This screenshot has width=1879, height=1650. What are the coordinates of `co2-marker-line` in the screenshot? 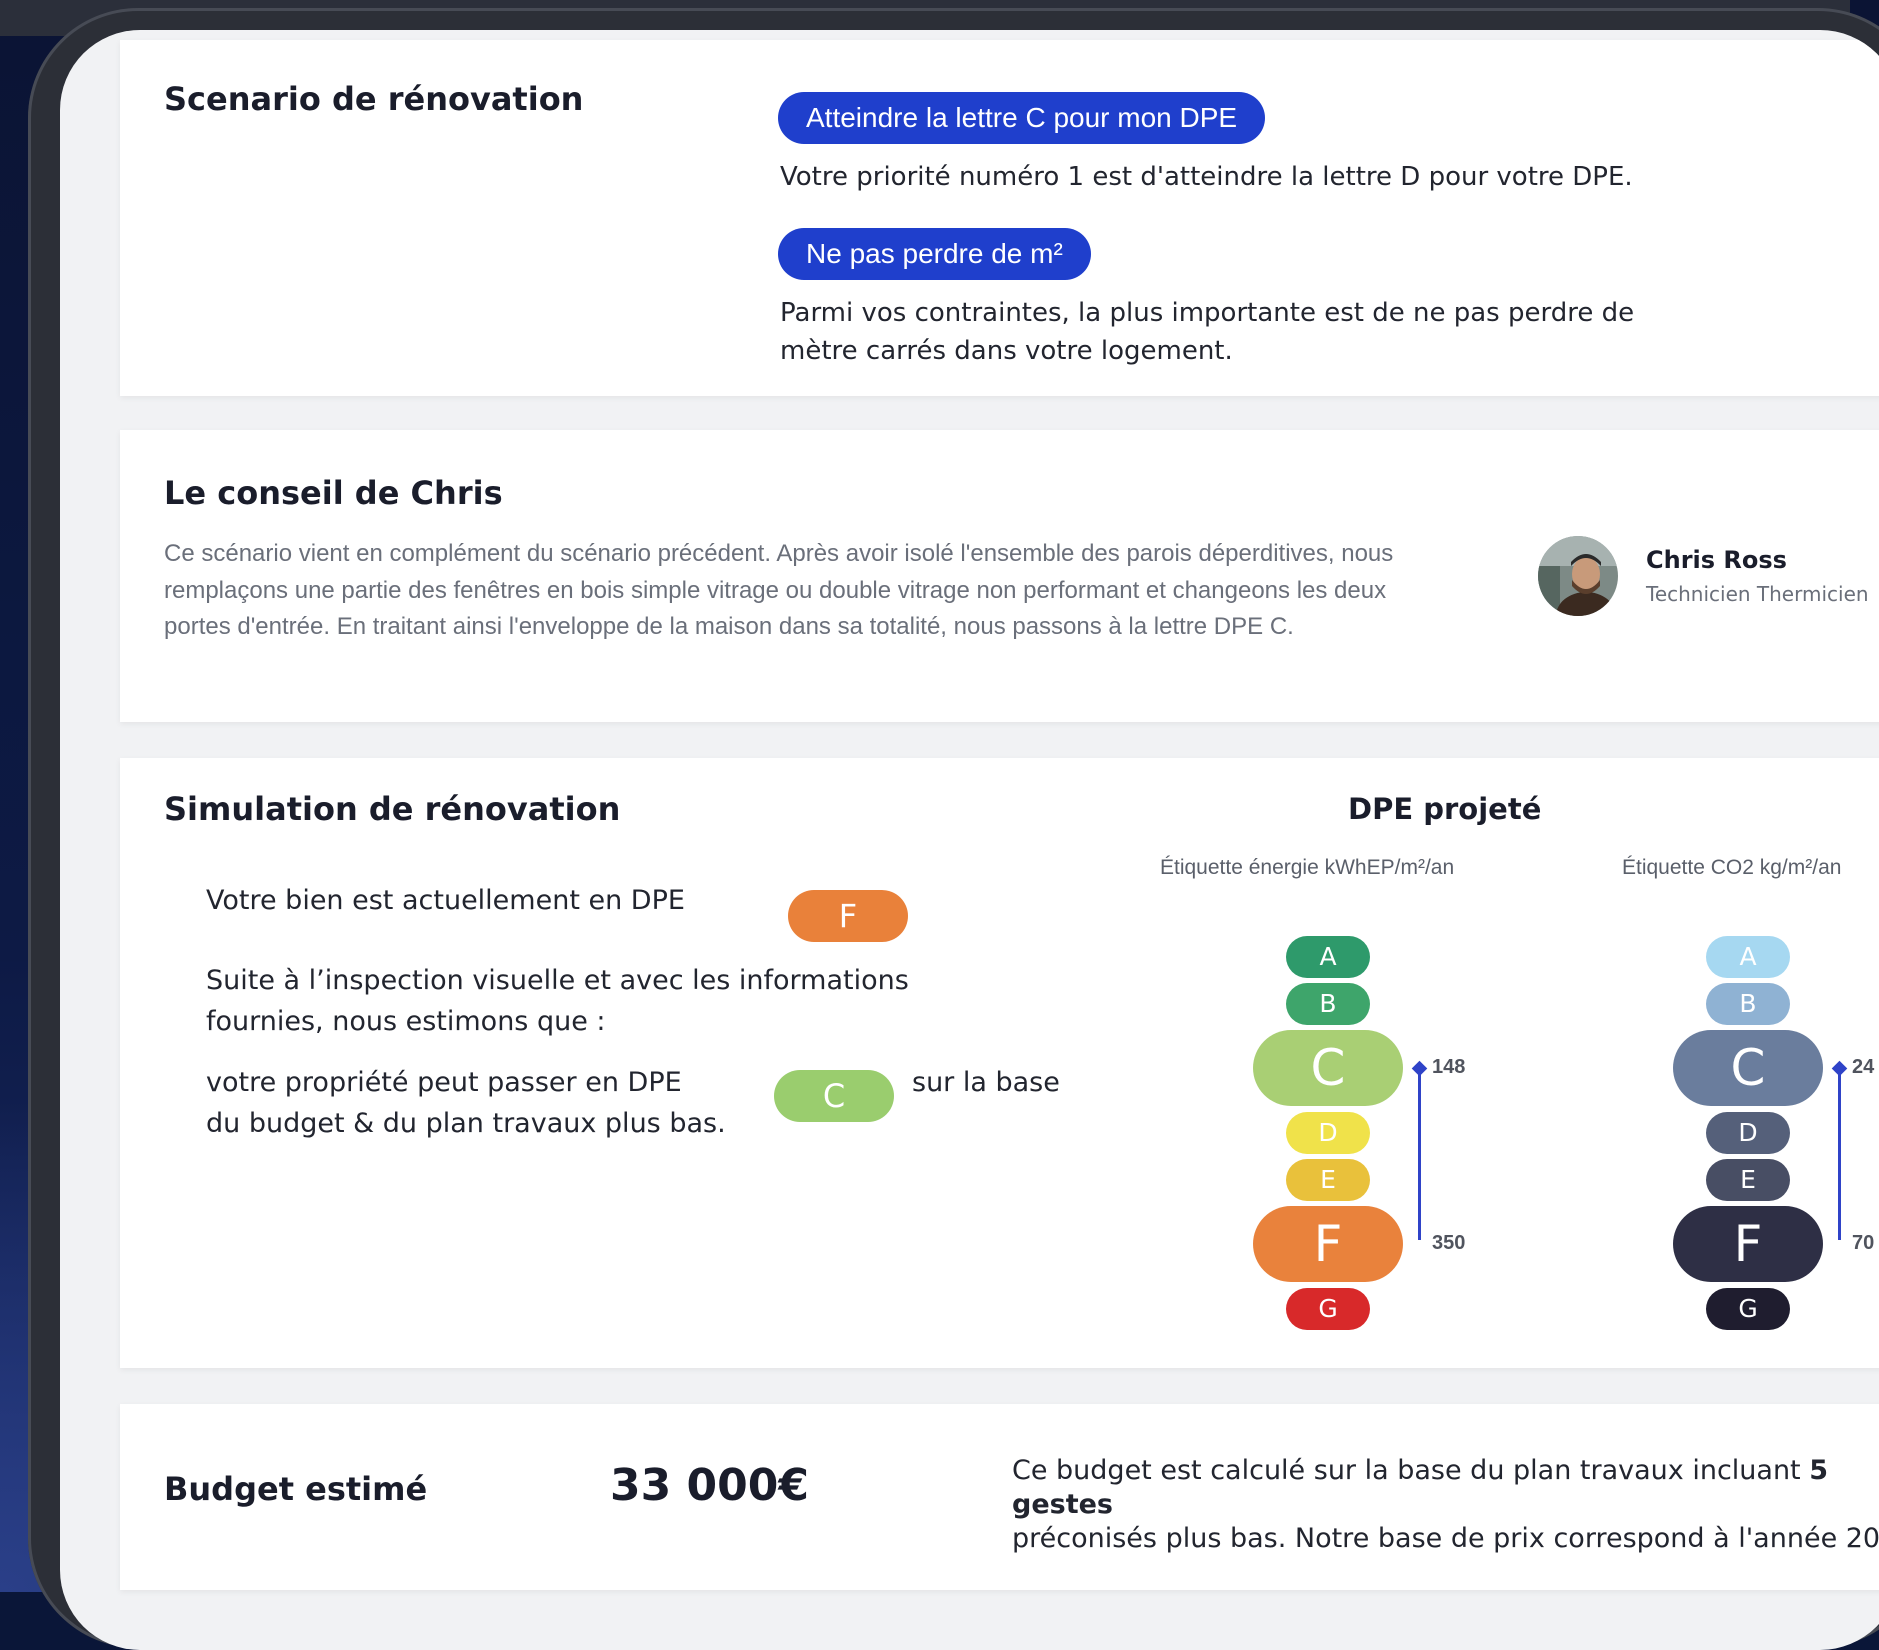 It's located at (1839, 1154).